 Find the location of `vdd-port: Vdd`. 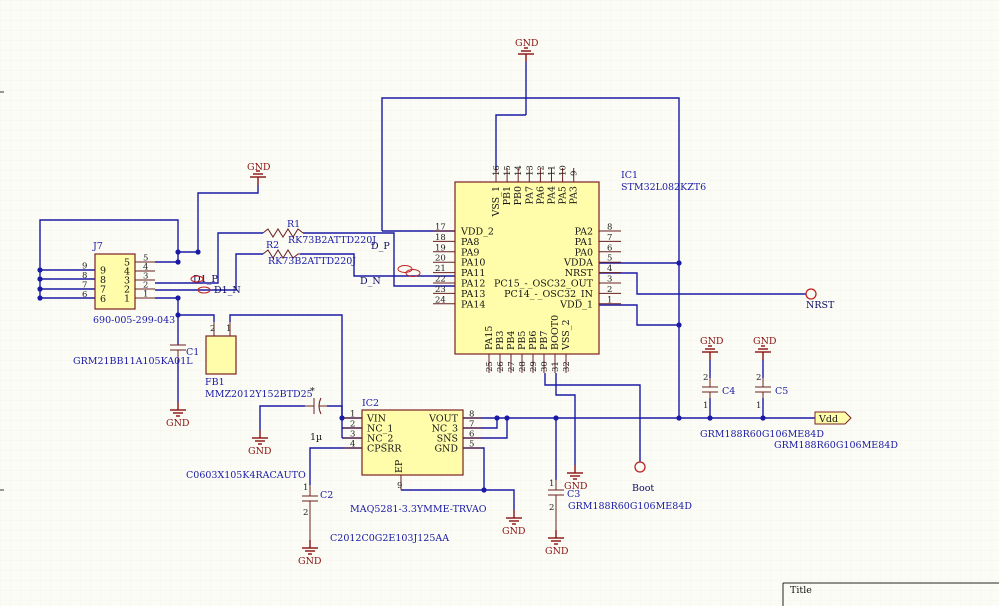

vdd-port: Vdd is located at coordinates (833, 418).